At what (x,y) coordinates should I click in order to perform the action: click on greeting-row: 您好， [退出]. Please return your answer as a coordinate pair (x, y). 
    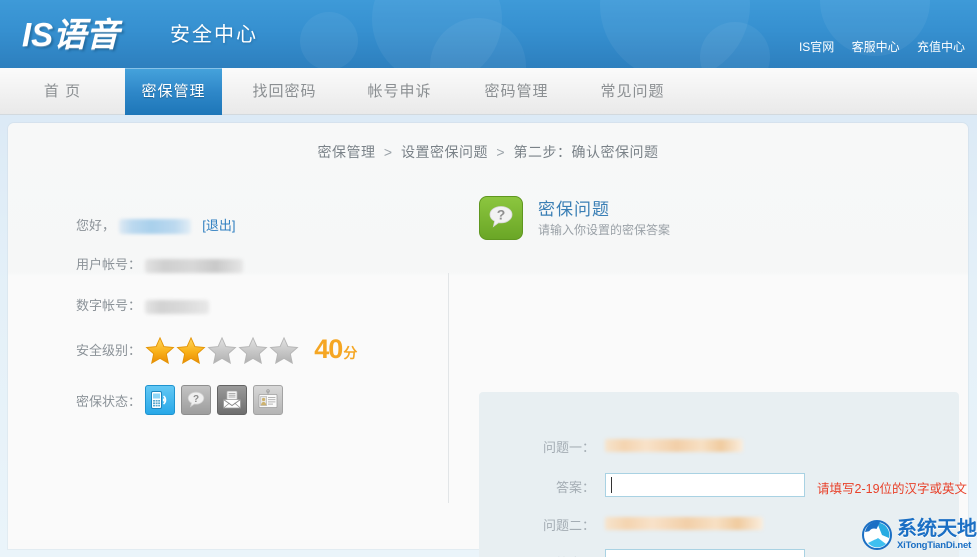
    Looking at the image, I should click on (156, 225).